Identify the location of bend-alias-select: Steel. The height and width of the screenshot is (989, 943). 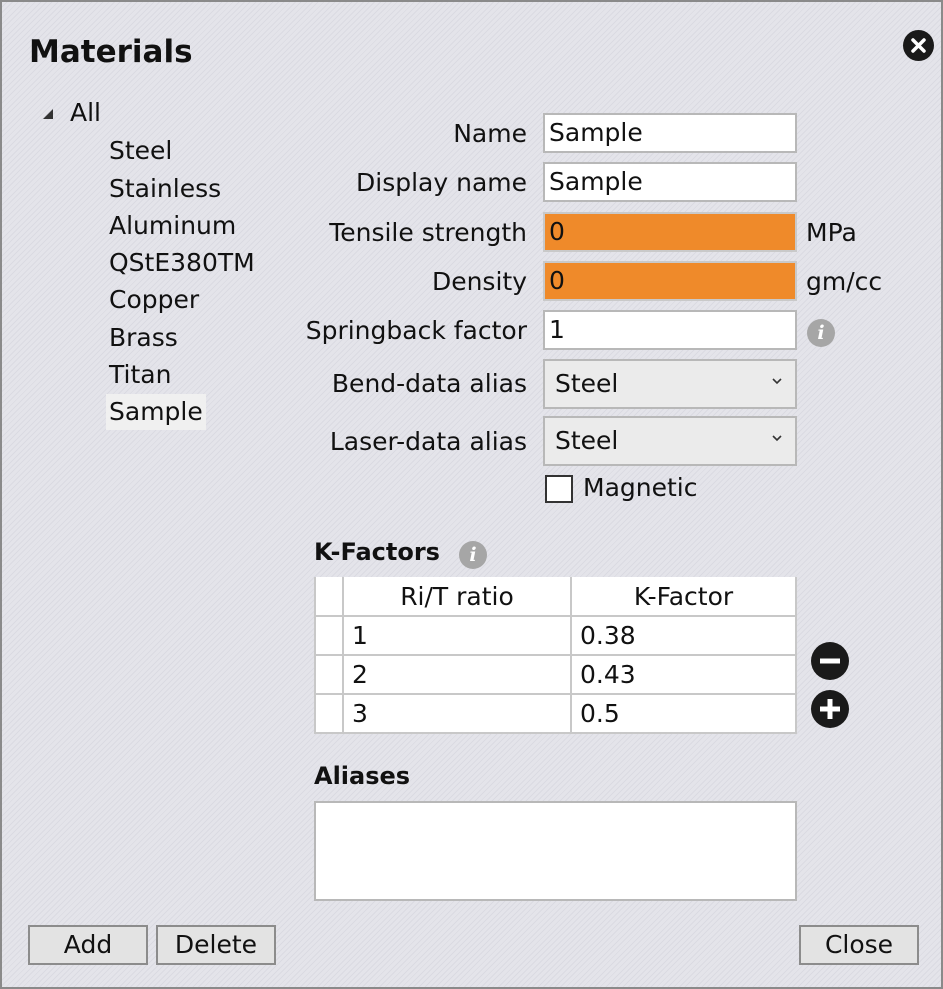
(670, 384).